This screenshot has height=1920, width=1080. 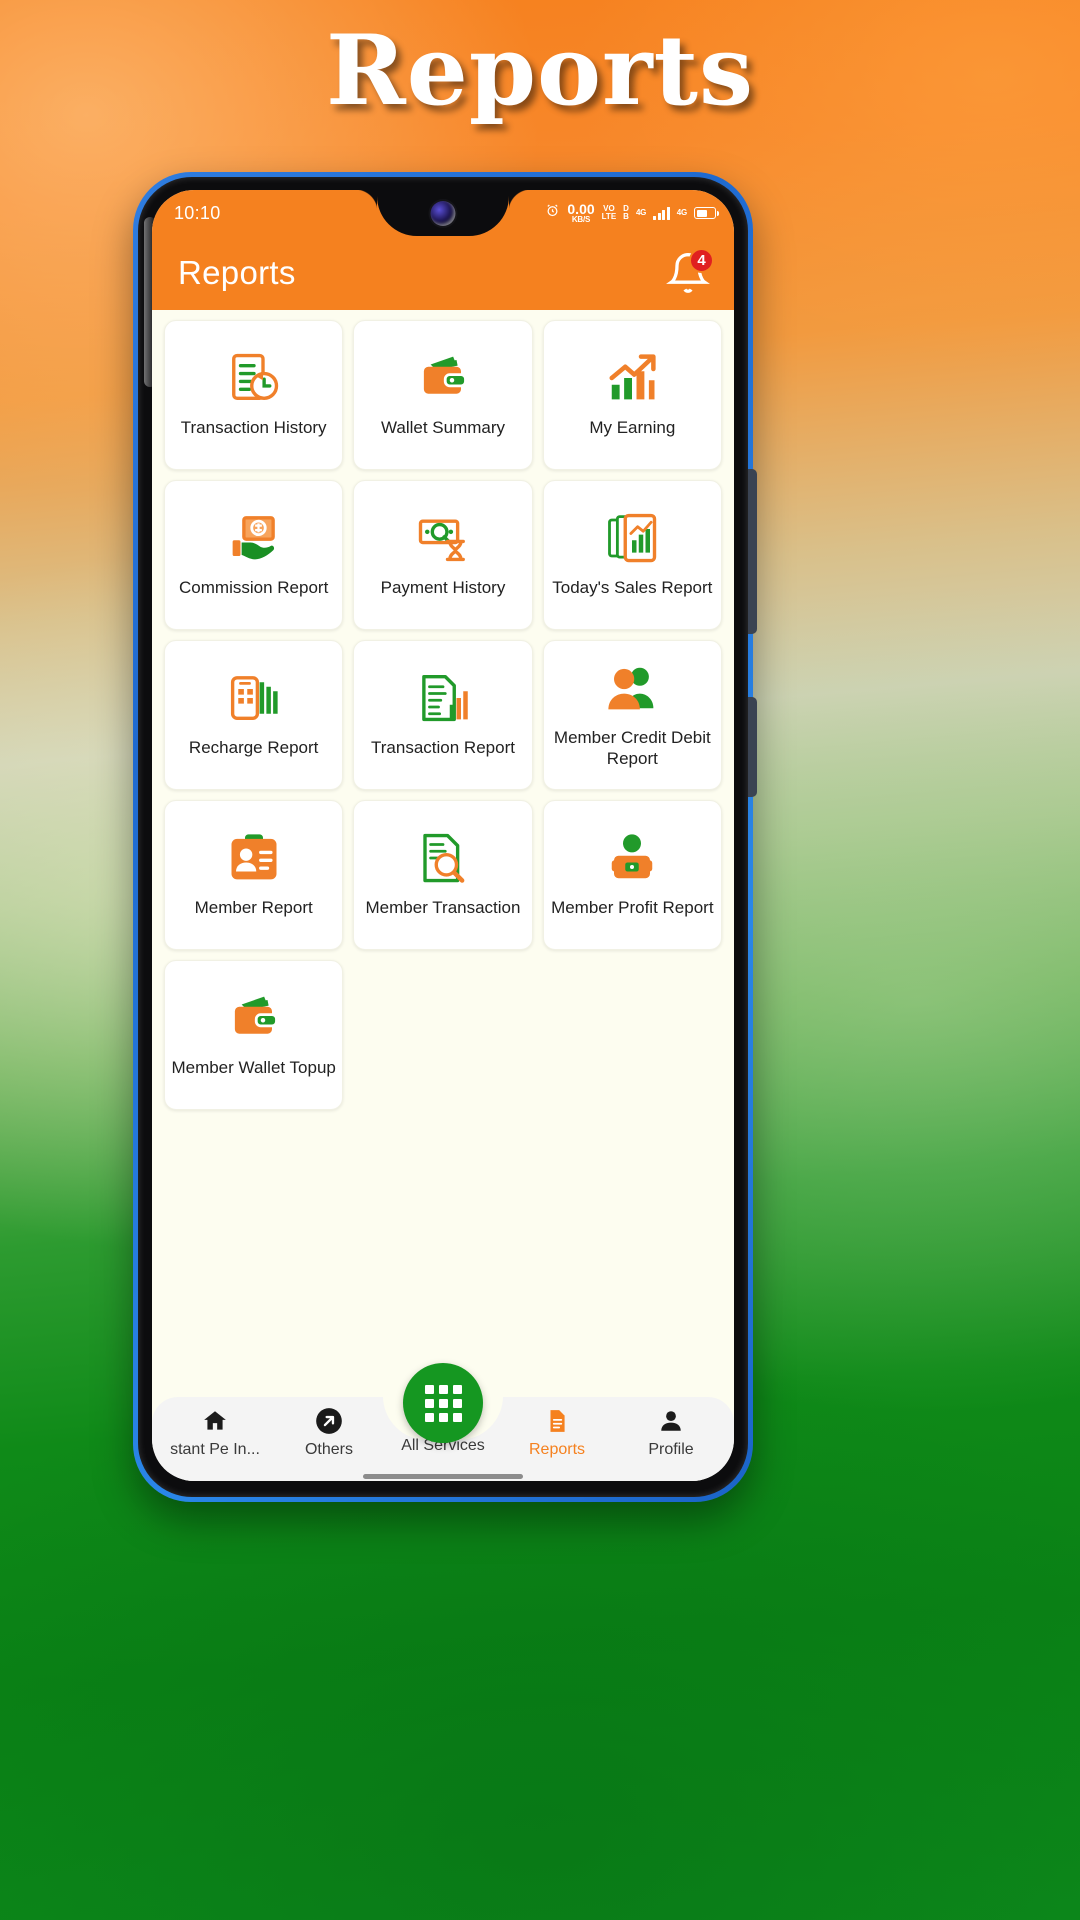 What do you see at coordinates (661, 213) in the screenshot?
I see `signal-bars-icon` at bounding box center [661, 213].